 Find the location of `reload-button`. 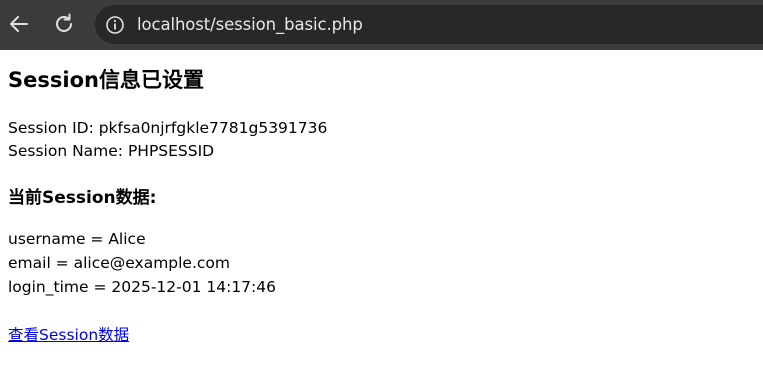

reload-button is located at coordinates (64, 24).